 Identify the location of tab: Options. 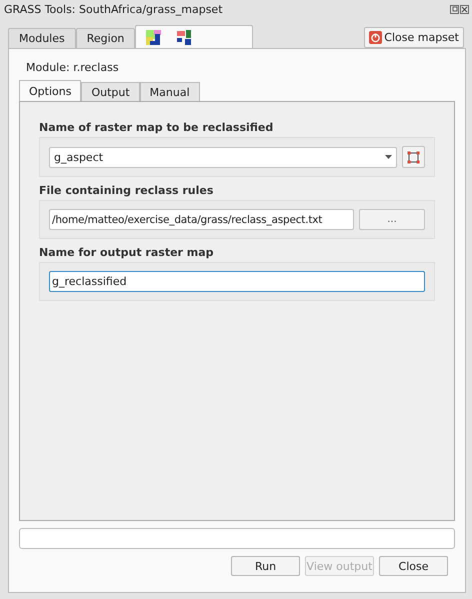
(50, 90).